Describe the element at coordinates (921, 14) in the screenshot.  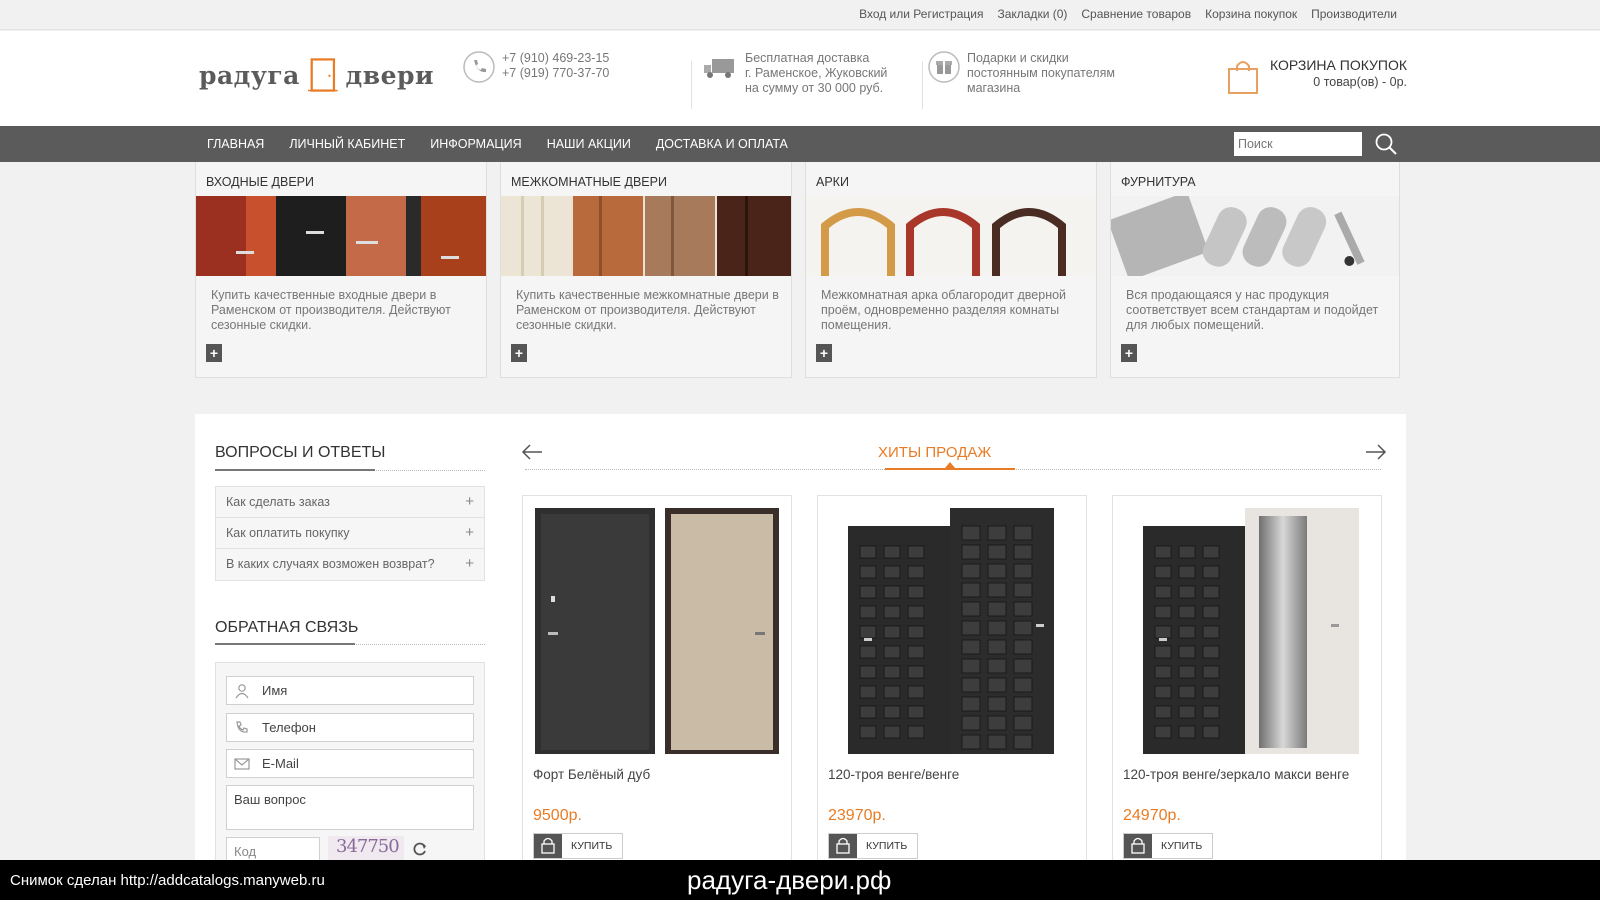
I see `login-register-link: Вход или Регистрация` at that location.